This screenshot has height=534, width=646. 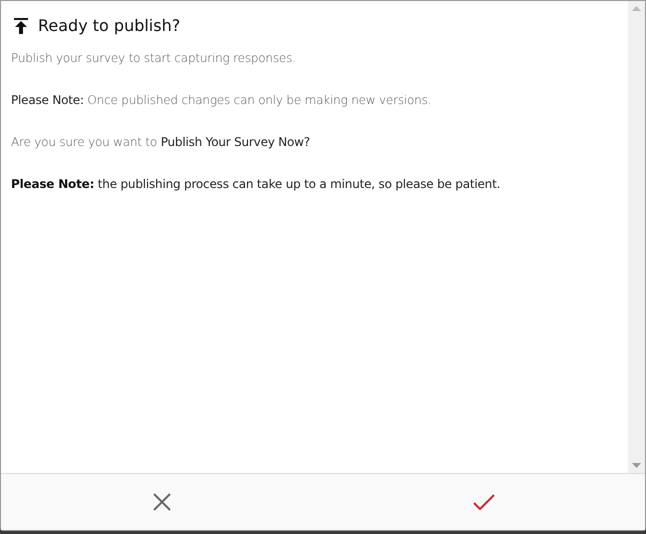 What do you see at coordinates (484, 502) in the screenshot?
I see `check-icon` at bounding box center [484, 502].